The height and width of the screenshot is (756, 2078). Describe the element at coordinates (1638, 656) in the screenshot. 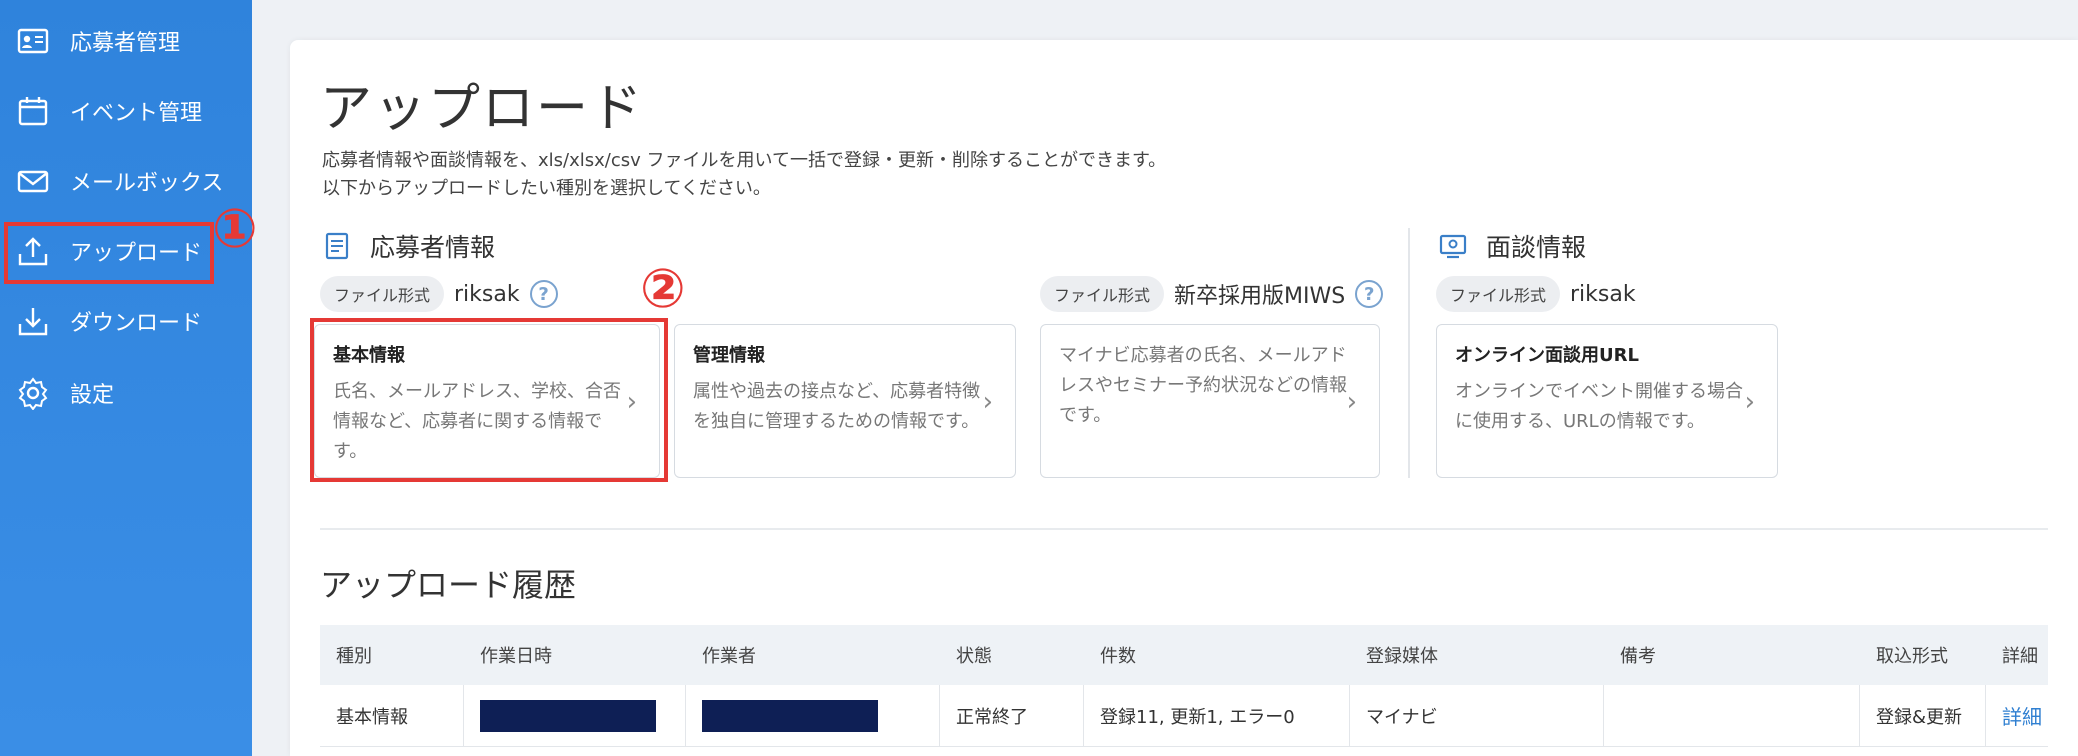

I see `column-header: 備考` at that location.